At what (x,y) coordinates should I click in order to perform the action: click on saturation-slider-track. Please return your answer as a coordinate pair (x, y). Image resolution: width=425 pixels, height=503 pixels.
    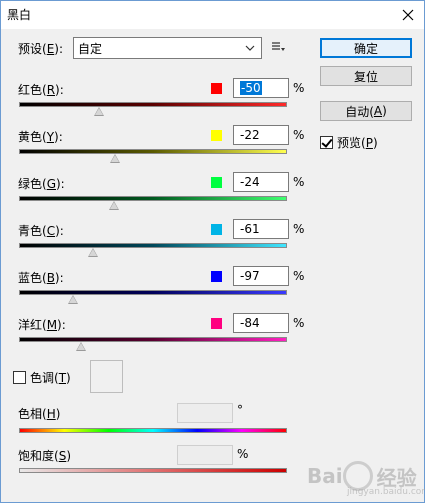
    Looking at the image, I should click on (153, 470).